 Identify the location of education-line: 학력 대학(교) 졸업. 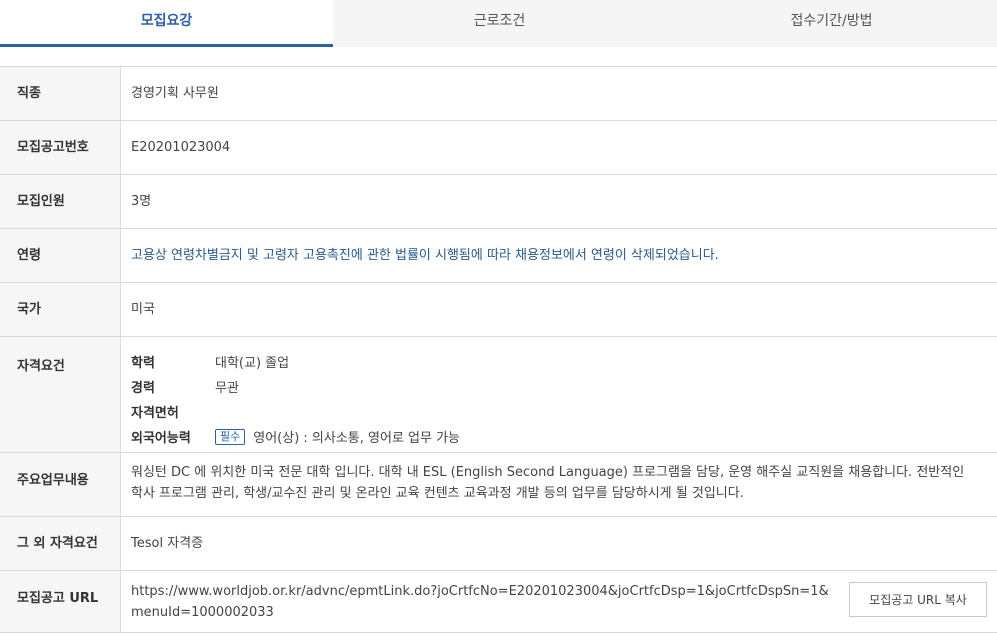
(564, 361).